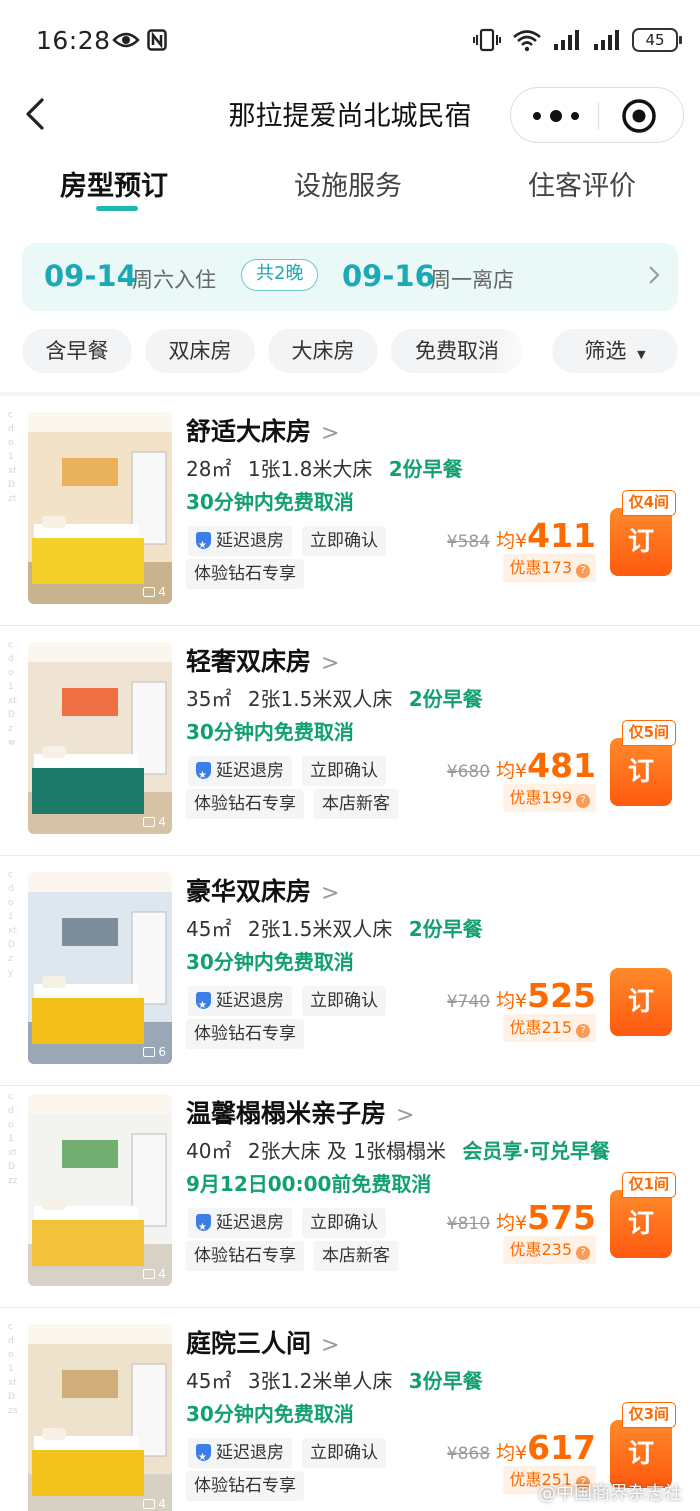 This screenshot has width=700, height=1511. What do you see at coordinates (540, 567) in the screenshot?
I see `discount-label: 优惠173` at bounding box center [540, 567].